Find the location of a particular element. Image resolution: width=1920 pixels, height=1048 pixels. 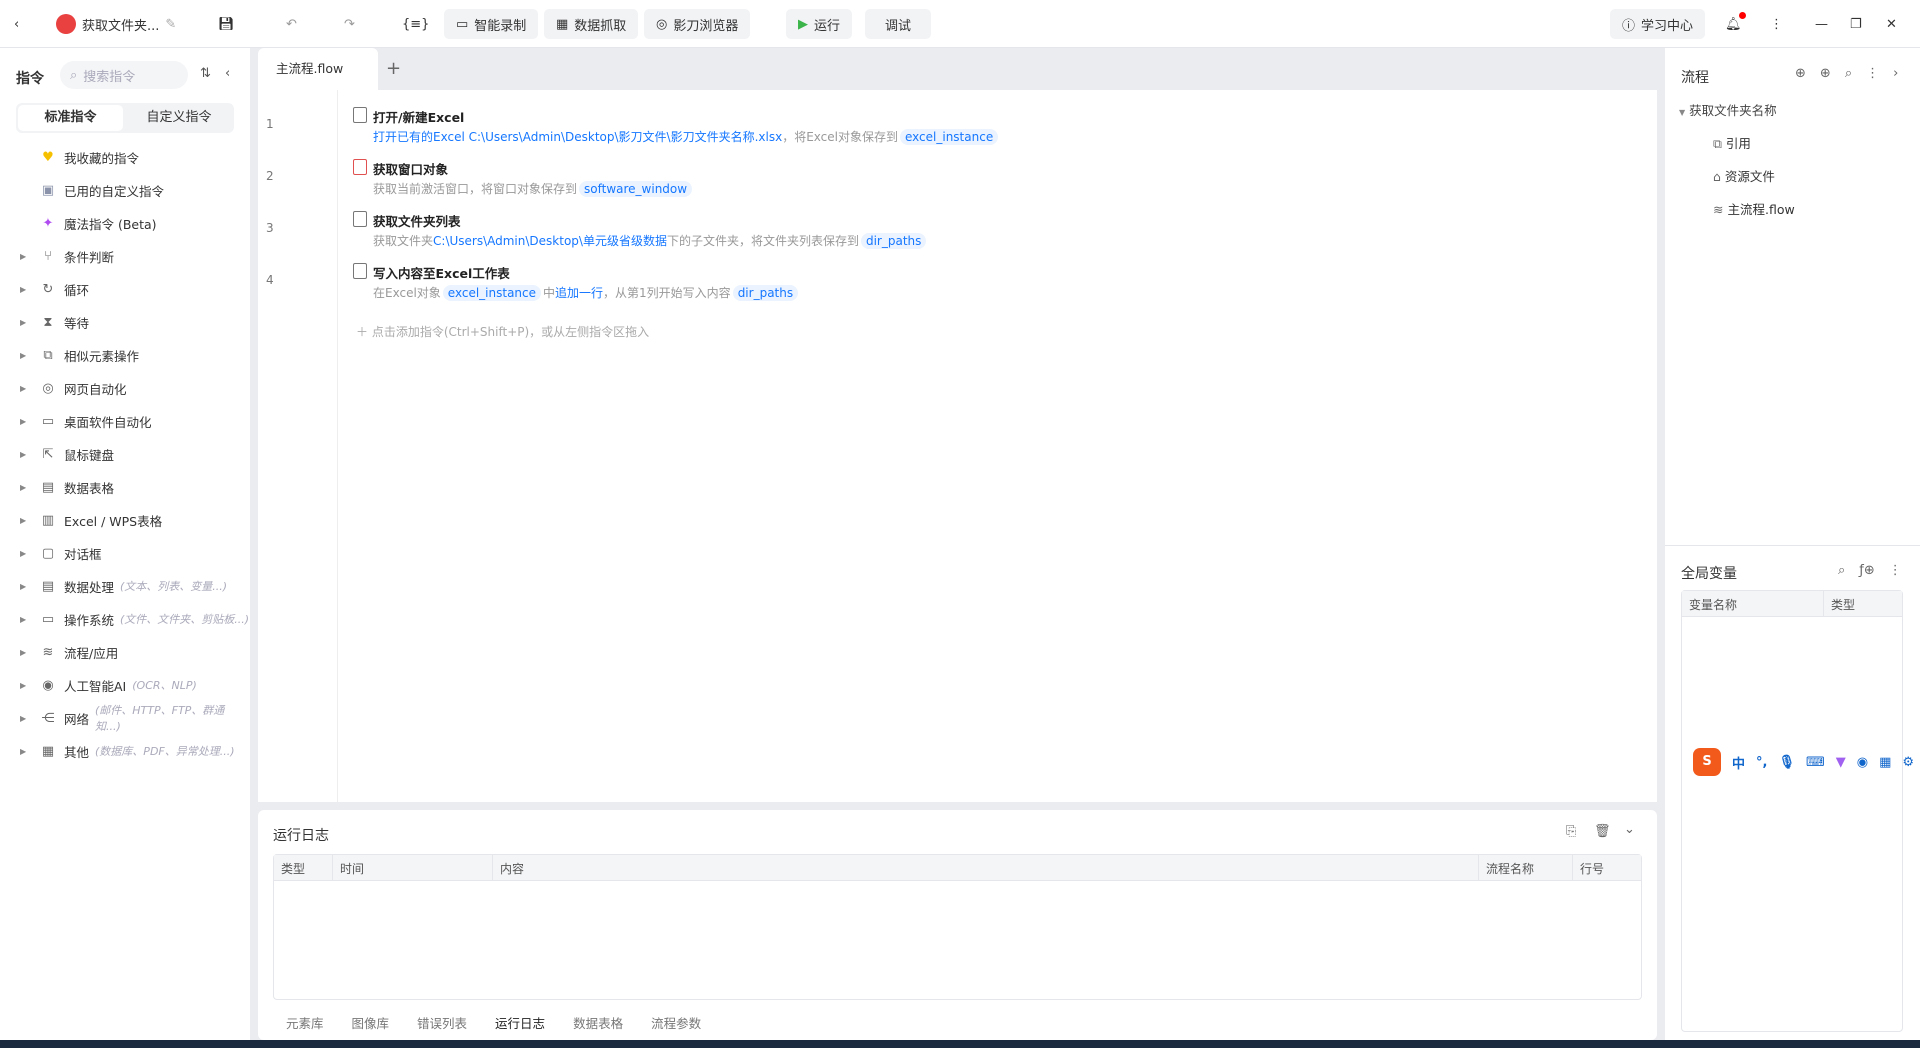

sidebar-group: ▶ ⧉ 相似元素操作 is located at coordinates (125, 355).